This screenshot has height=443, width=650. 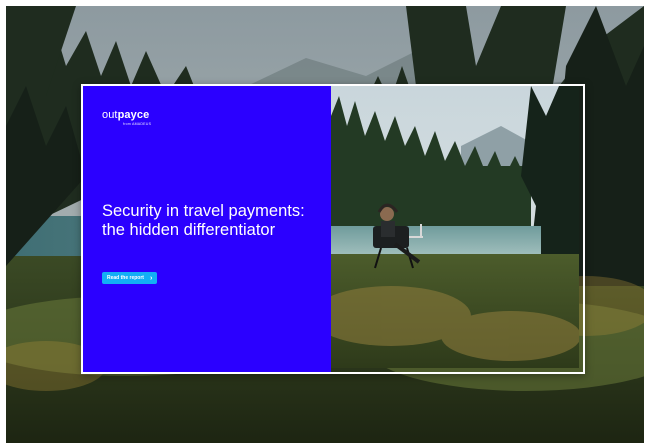 I want to click on read-report-label: Read the report, so click(x=125, y=278).